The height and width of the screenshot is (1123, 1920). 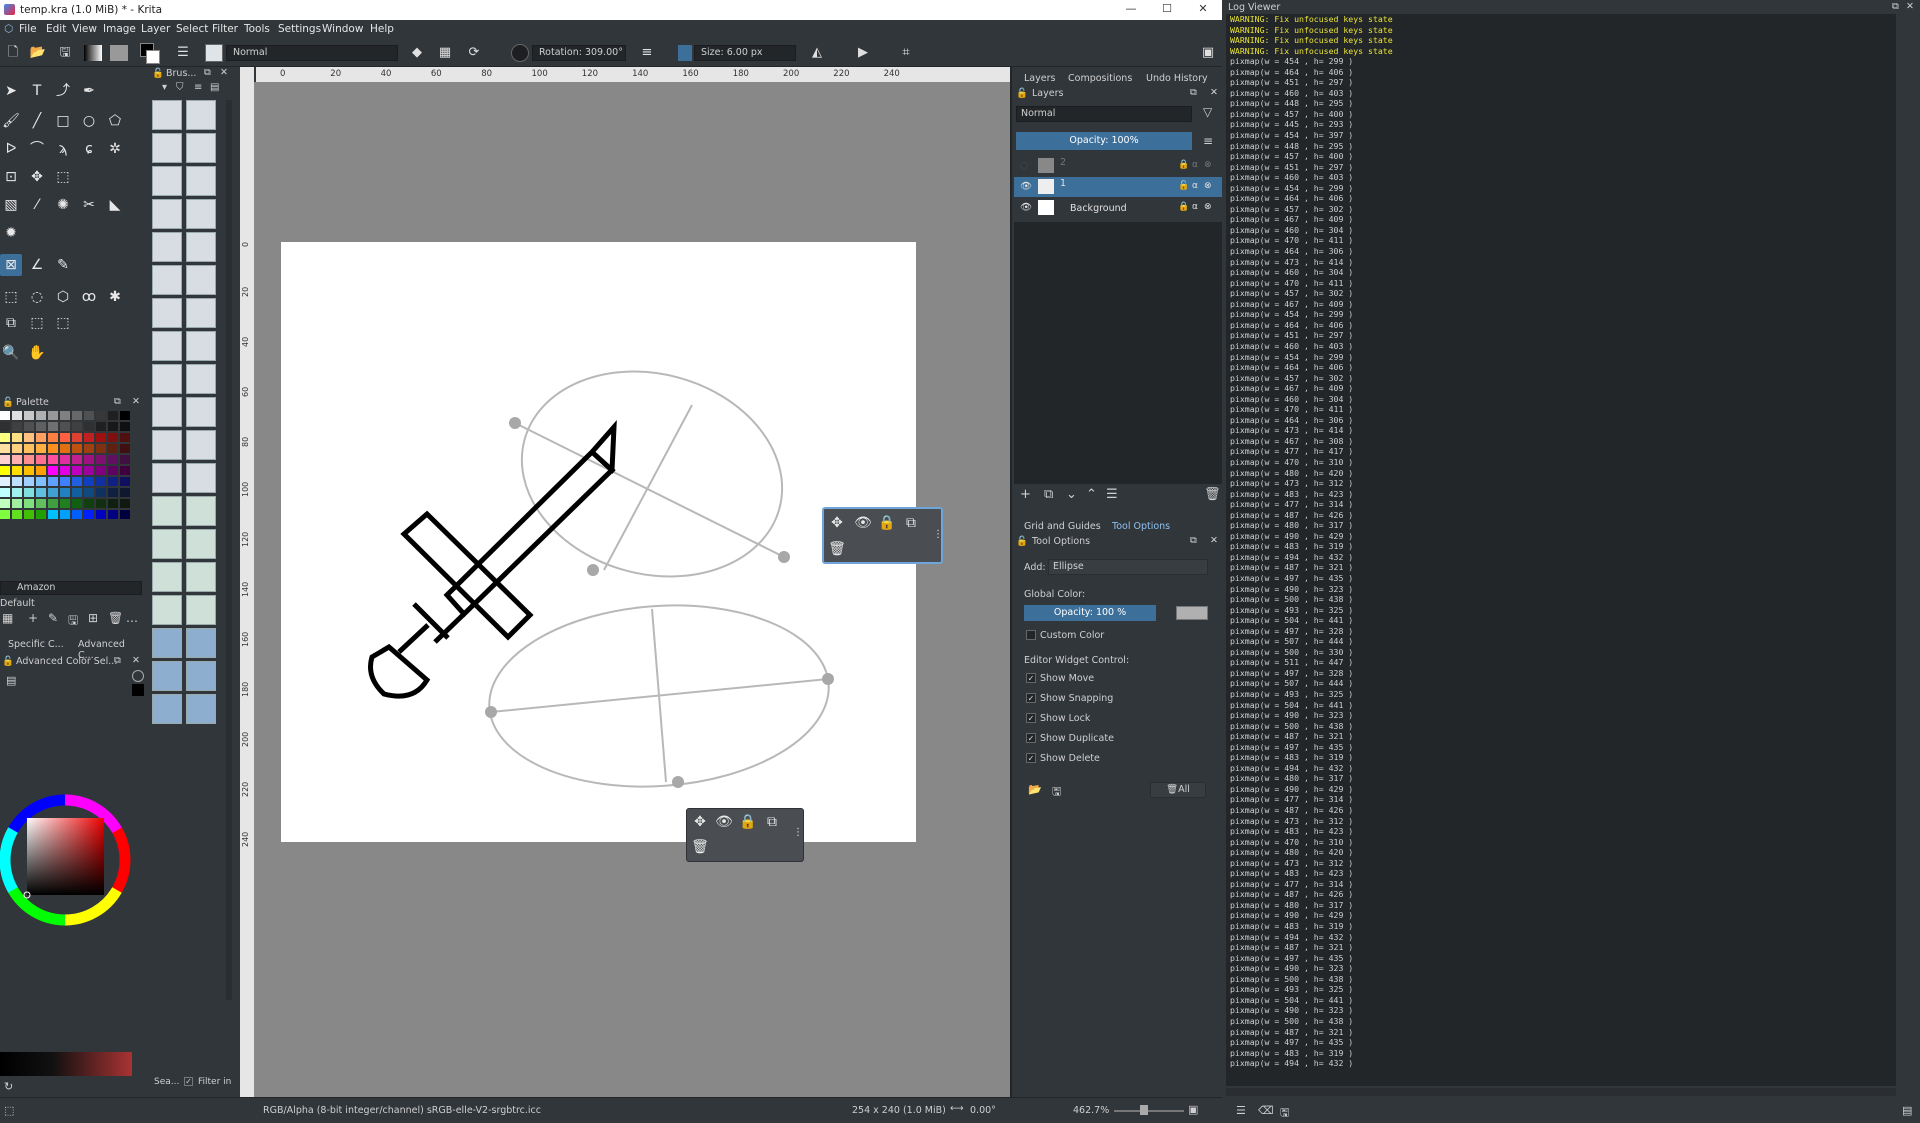 I want to click on crop-tool-icon: ⊡, so click(x=11, y=177).